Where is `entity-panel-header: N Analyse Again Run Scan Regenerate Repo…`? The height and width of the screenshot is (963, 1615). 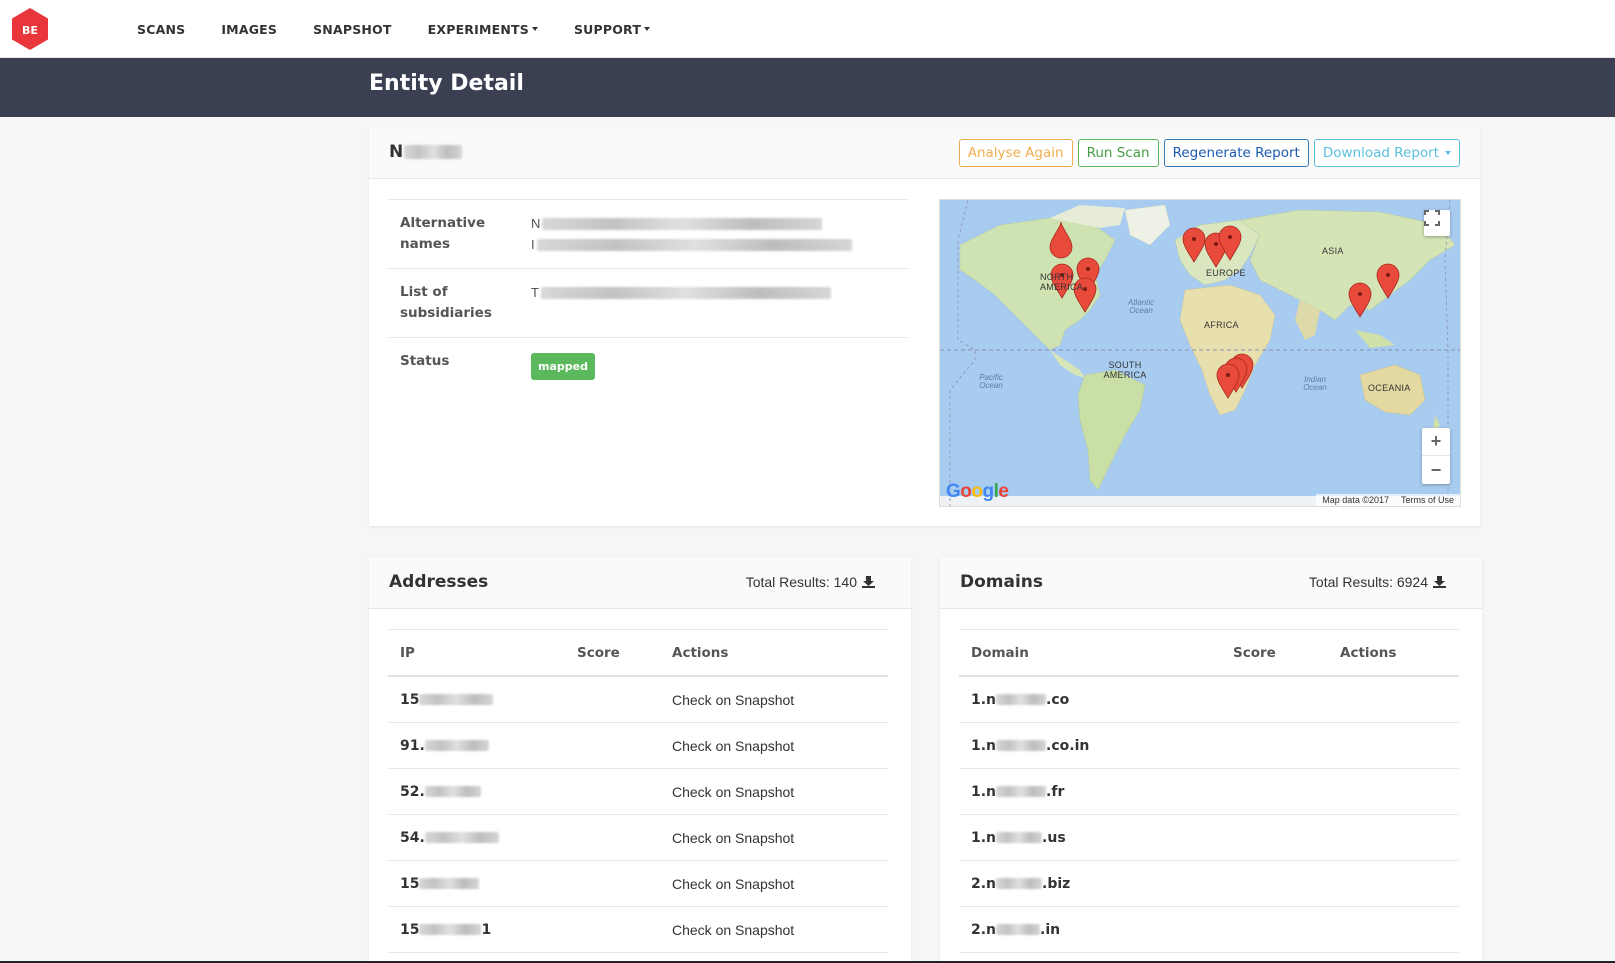
entity-panel-header: N Analyse Again Run Scan Regenerate Repo… is located at coordinates (924, 153).